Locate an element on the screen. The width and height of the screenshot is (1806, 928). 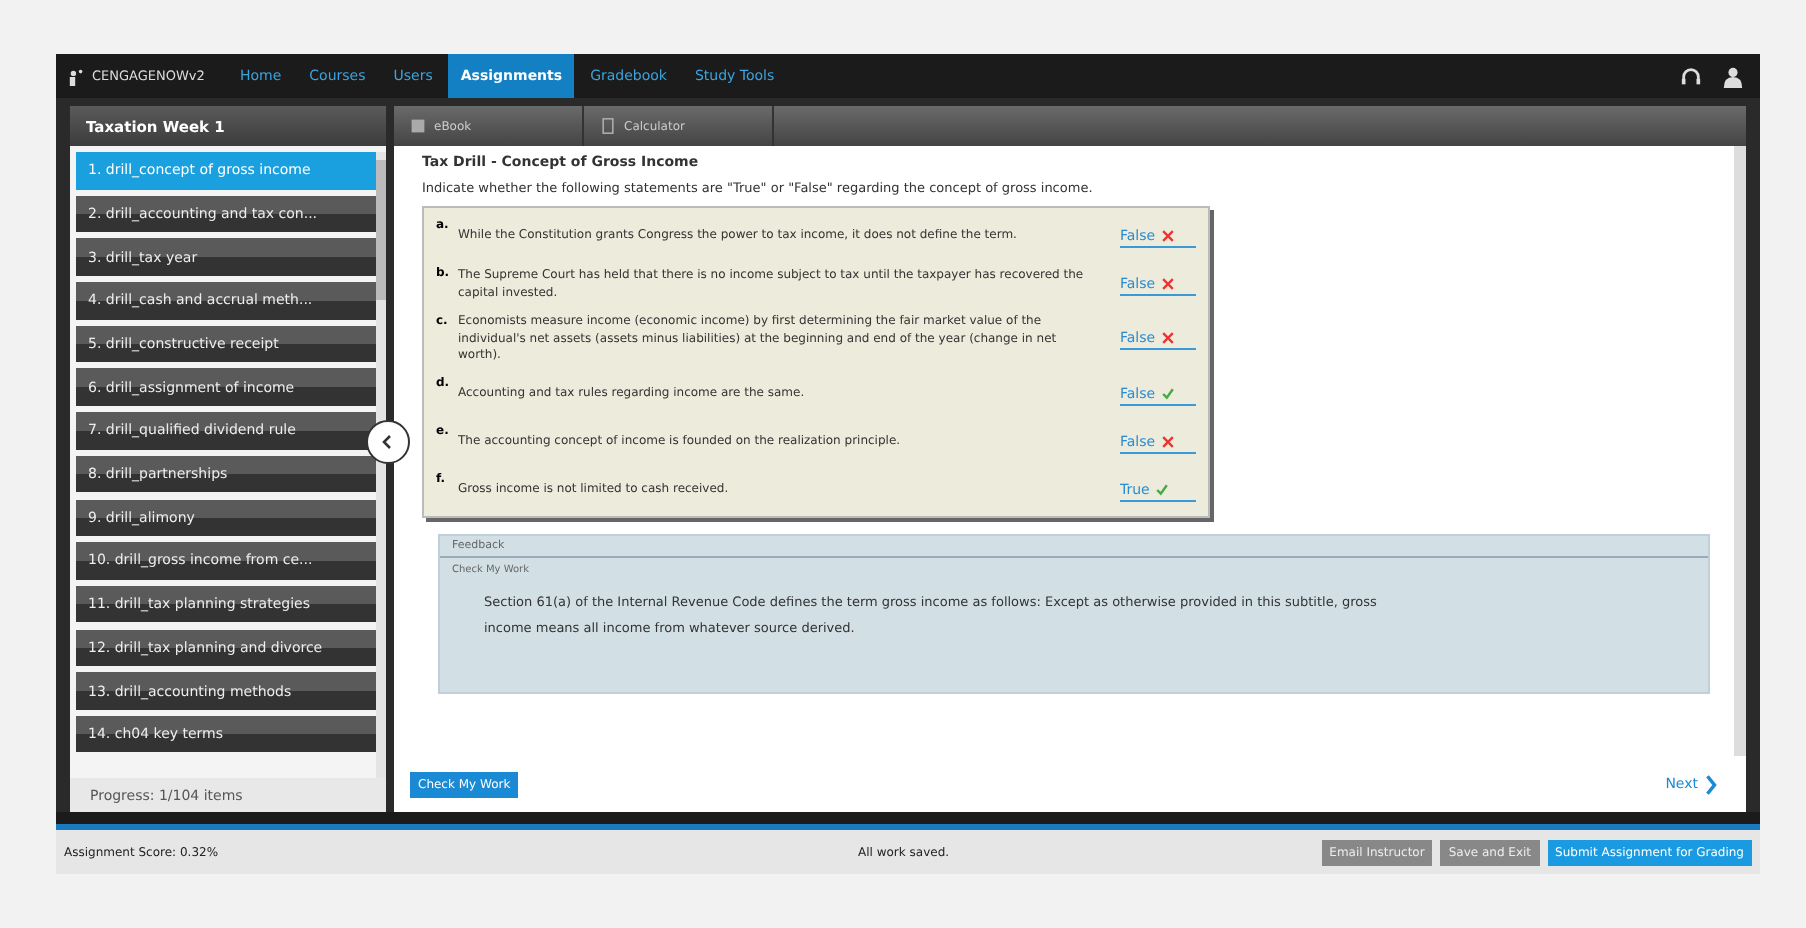
collapse-button is located at coordinates (388, 442).